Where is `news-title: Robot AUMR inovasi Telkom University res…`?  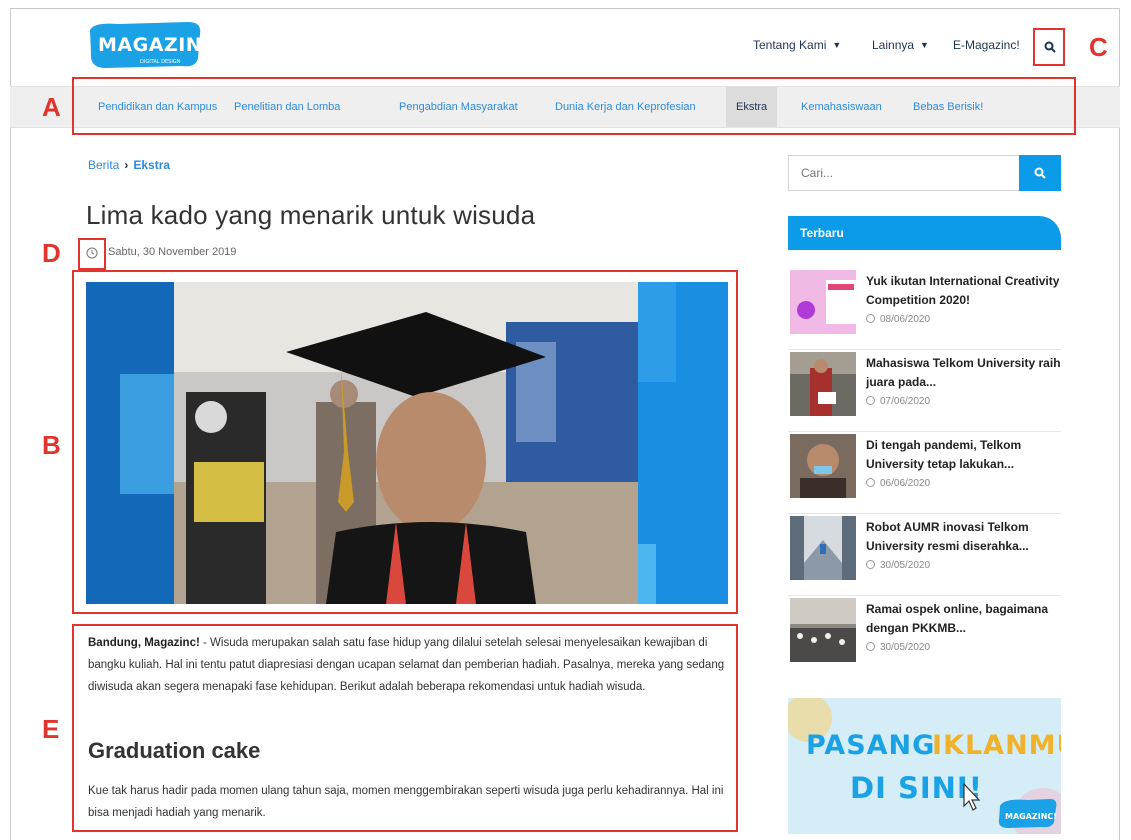 news-title: Robot AUMR inovasi Telkom University res… is located at coordinates (963, 537).